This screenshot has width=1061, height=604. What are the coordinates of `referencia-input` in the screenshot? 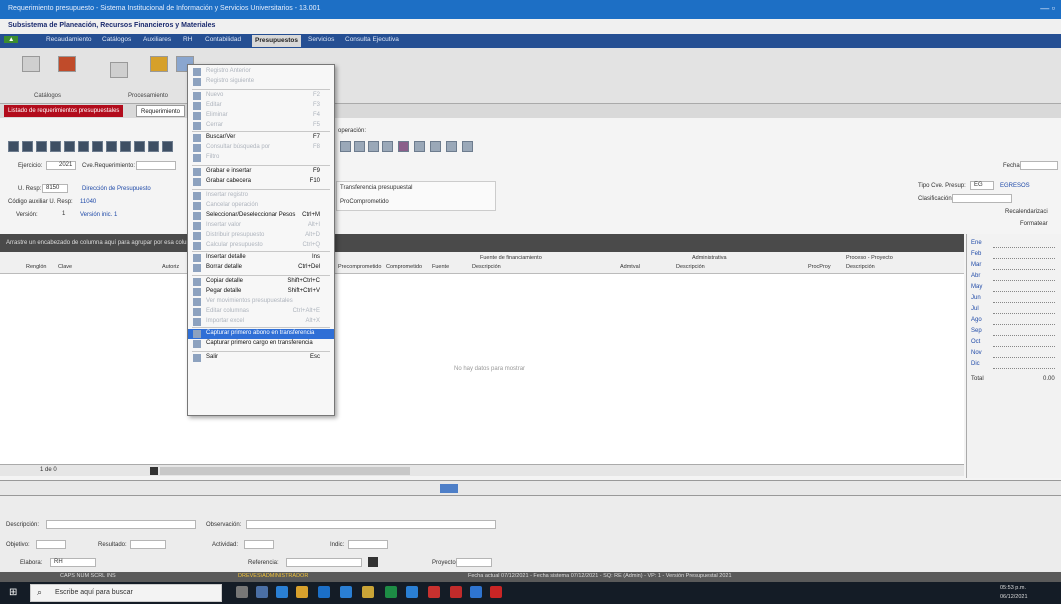 It's located at (324, 562).